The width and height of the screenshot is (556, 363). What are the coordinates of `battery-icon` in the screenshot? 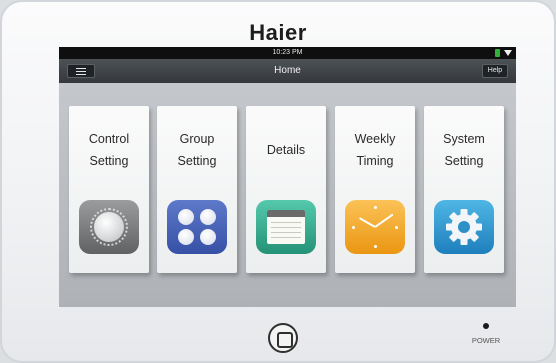 It's located at (497, 53).